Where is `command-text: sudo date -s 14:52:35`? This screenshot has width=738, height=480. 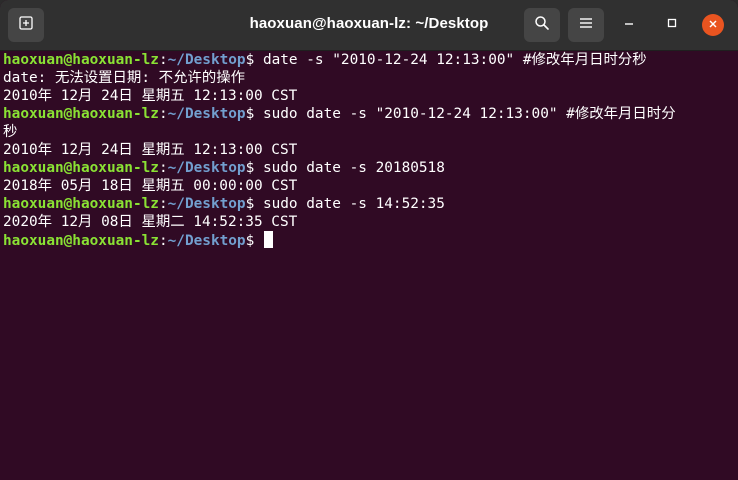
command-text: sudo date -s 14:52:35 is located at coordinates (349, 204).